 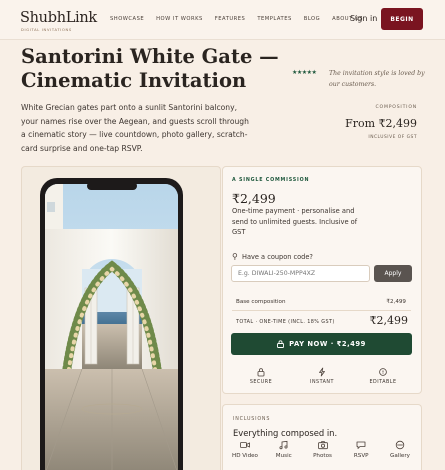 What do you see at coordinates (252, 419) in the screenshot?
I see `inclusions-label: INCLUSIONS` at bounding box center [252, 419].